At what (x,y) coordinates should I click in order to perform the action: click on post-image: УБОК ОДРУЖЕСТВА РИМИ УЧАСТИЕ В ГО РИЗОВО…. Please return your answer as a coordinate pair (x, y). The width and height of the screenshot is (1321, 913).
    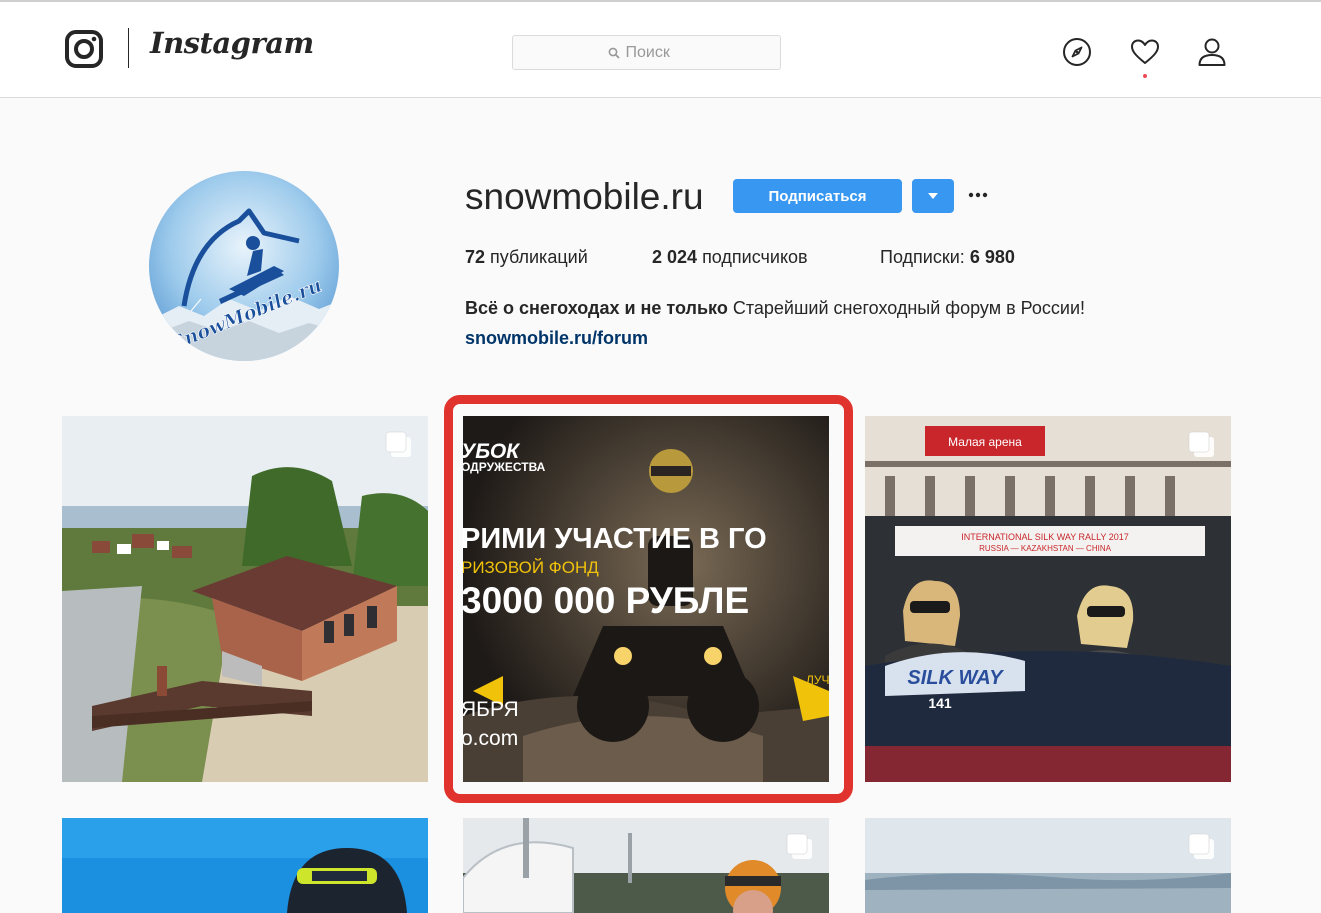
    Looking at the image, I should click on (646, 599).